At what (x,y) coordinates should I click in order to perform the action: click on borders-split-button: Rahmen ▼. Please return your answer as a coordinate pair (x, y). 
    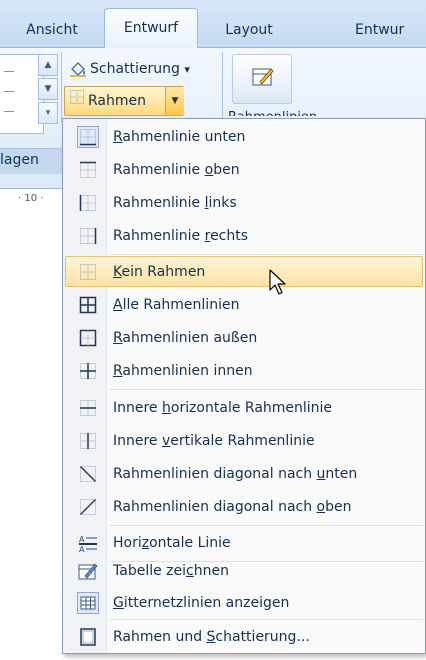
    Looking at the image, I should click on (124, 101).